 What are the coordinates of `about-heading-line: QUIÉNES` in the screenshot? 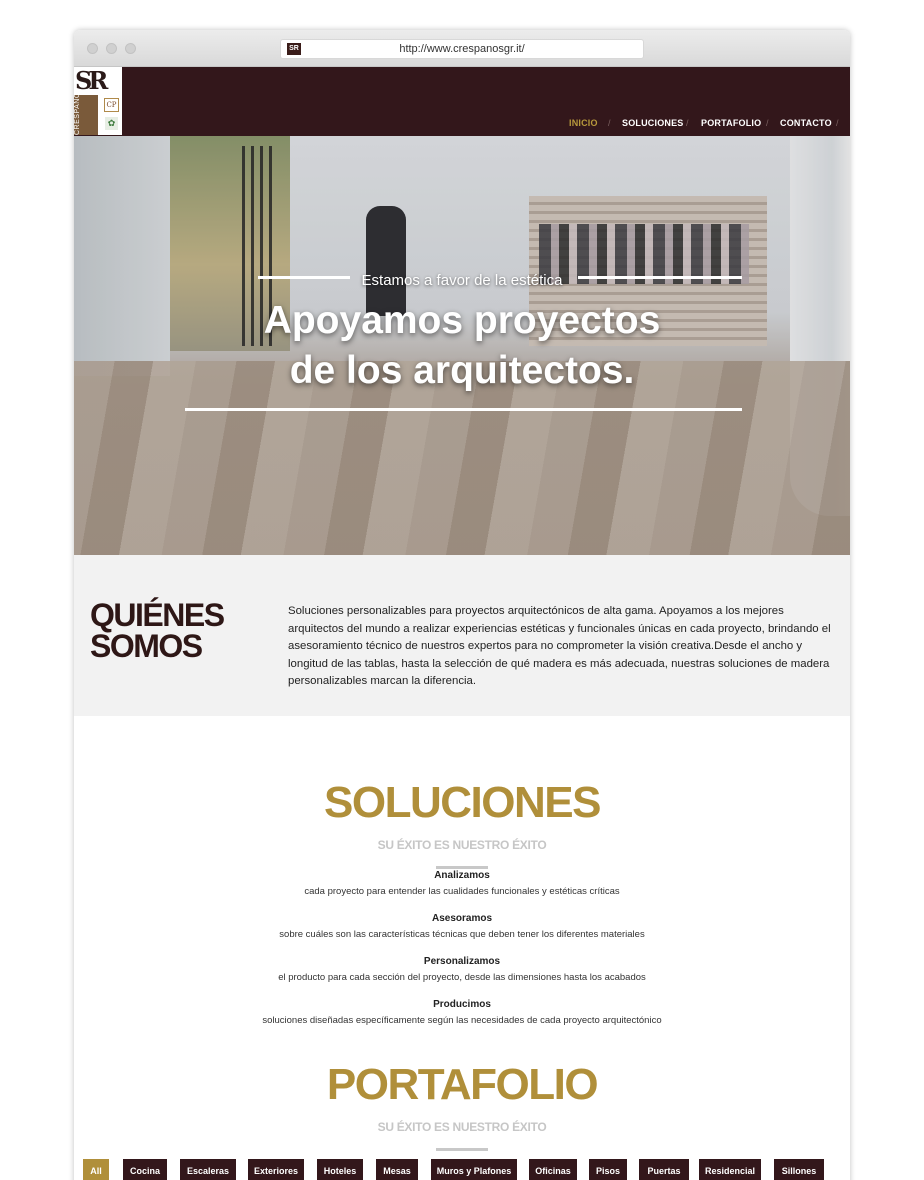 It's located at (157, 615).